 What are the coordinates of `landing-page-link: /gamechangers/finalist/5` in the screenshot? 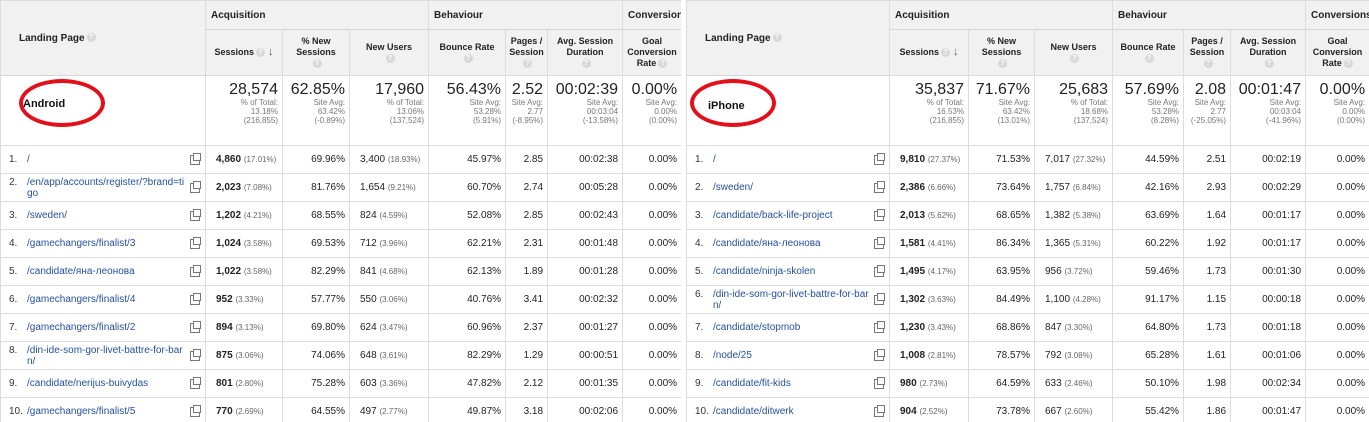 It's located at (107, 411).